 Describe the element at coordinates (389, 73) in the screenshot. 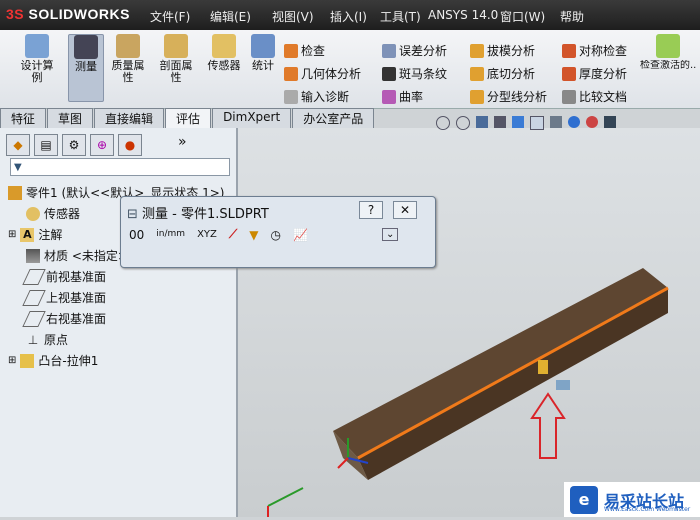

I see `zebra-icon` at that location.